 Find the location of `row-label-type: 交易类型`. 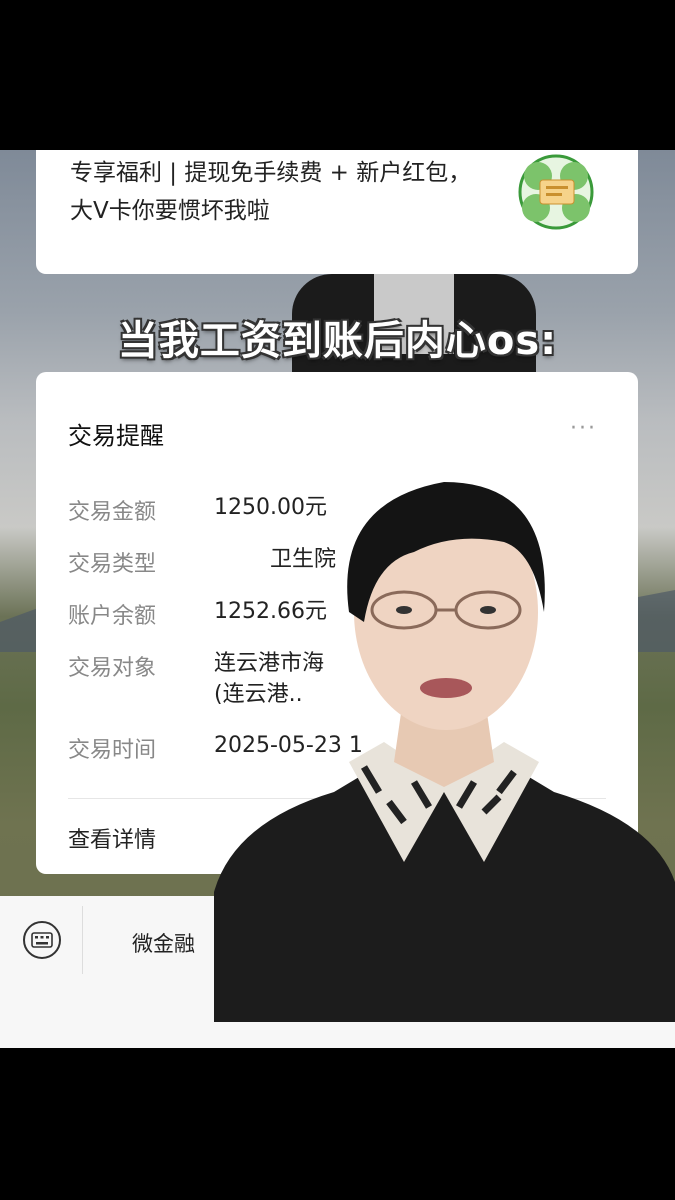

row-label-type: 交易类型 is located at coordinates (112, 564).